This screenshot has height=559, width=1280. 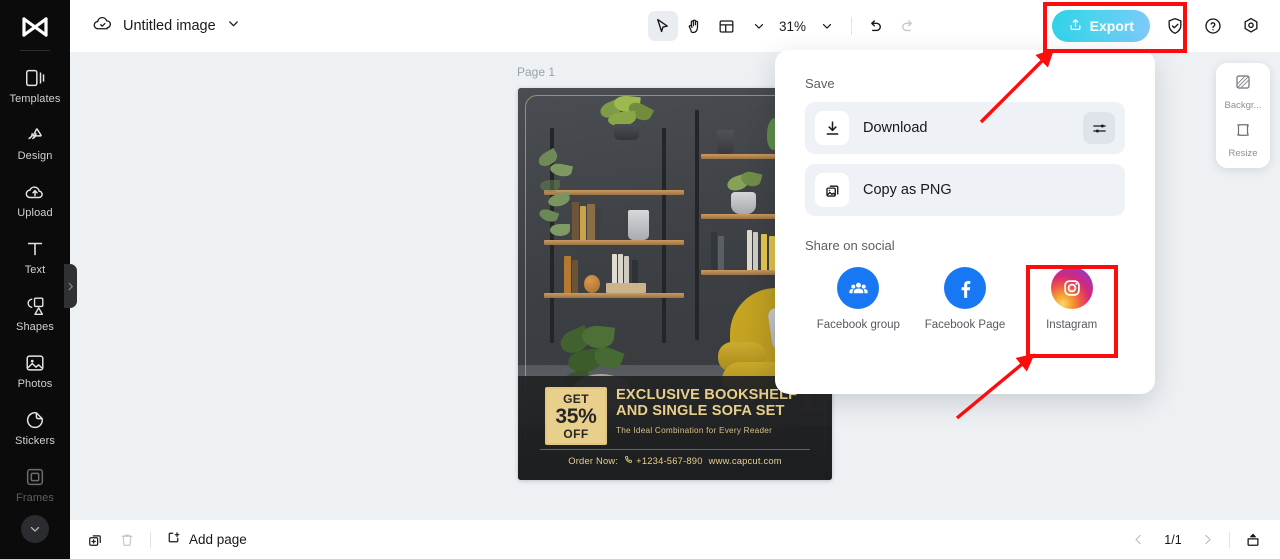 What do you see at coordinates (1072, 325) in the screenshot?
I see `instagram-label: Instagram` at bounding box center [1072, 325].